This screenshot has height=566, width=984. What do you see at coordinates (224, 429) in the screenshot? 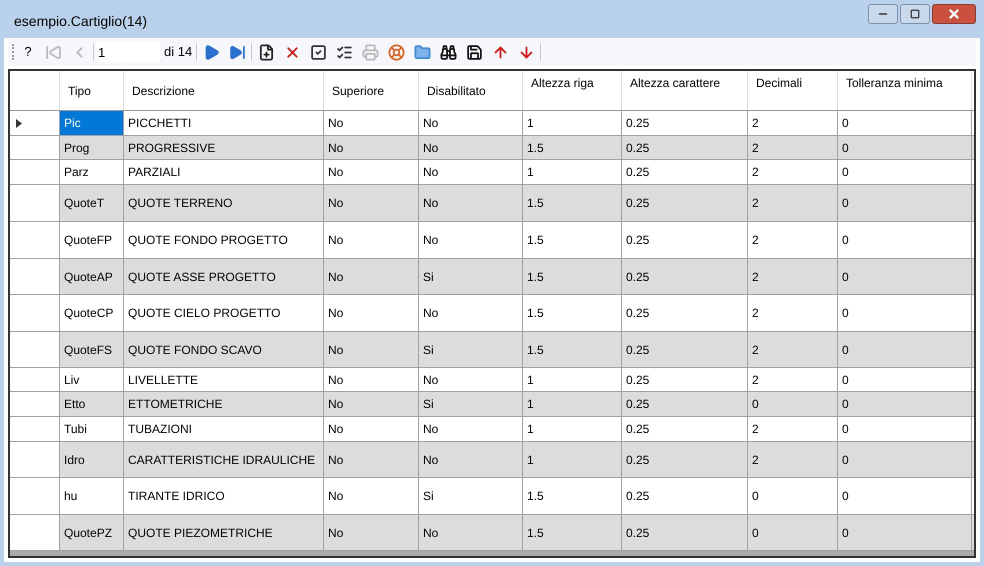
I see `table-cell: TUBAZIONI` at bounding box center [224, 429].